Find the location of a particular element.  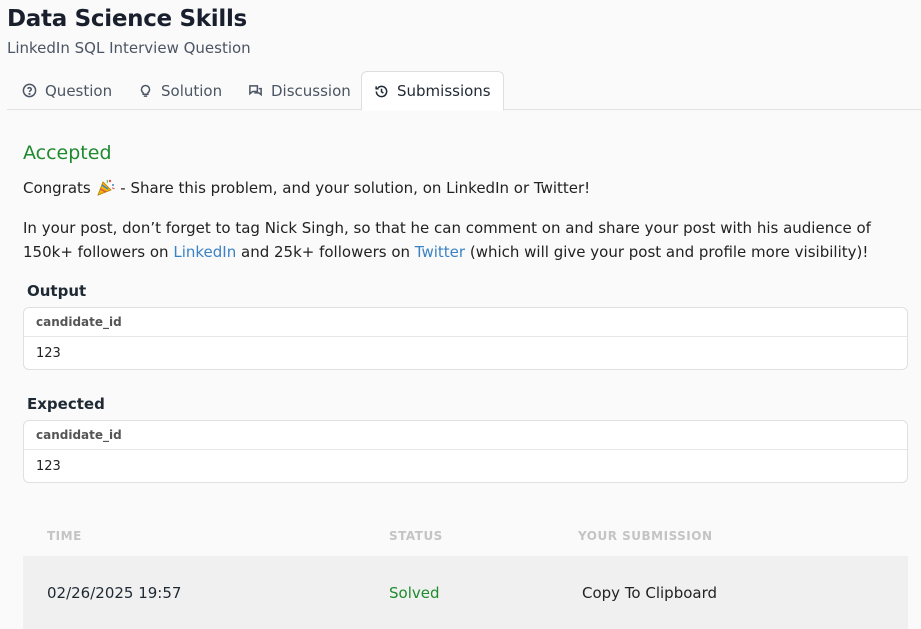

output-label: Output is located at coordinates (57, 291).